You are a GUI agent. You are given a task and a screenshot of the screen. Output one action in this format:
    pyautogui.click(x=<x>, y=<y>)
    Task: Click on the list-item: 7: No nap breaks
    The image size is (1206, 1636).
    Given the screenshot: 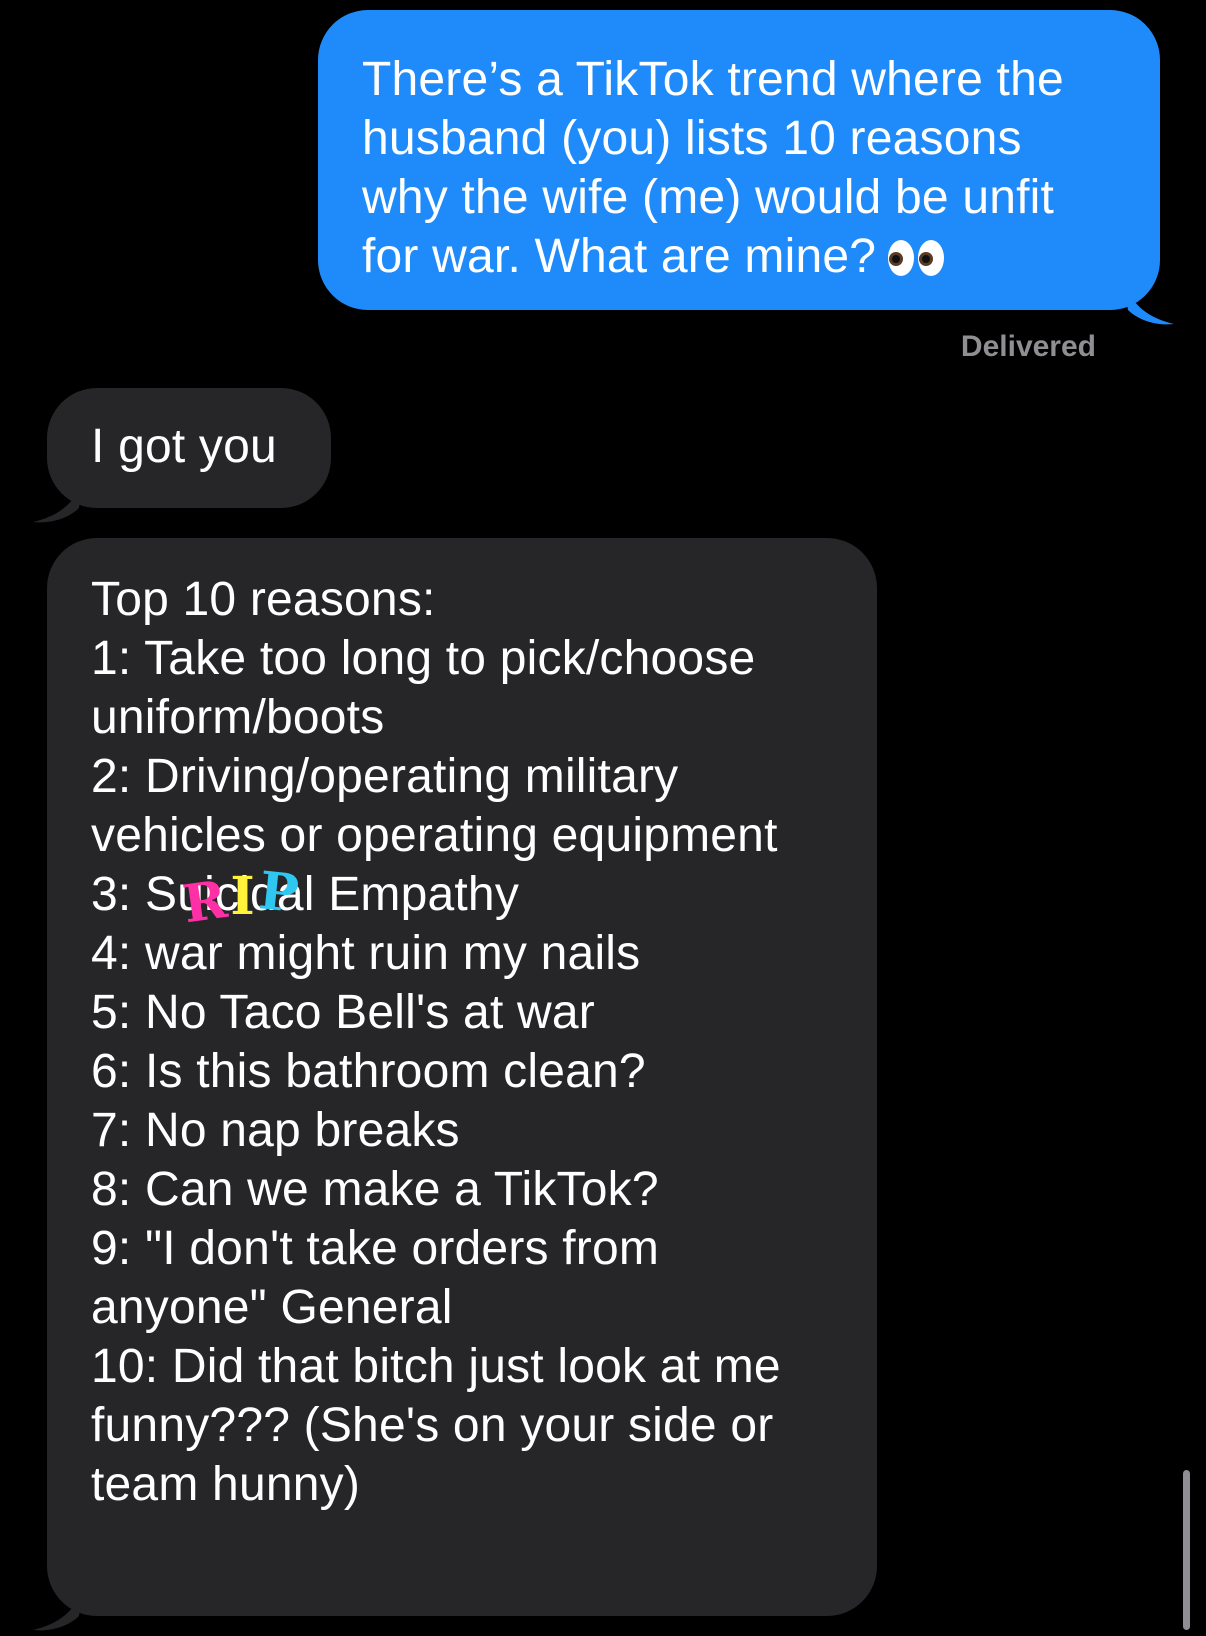 What is the action you would take?
    pyautogui.click(x=275, y=1130)
    